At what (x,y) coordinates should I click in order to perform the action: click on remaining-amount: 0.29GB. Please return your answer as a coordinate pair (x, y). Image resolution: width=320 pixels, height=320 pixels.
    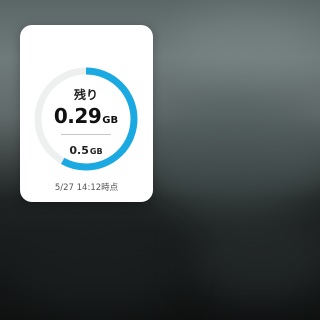
    Looking at the image, I should click on (86, 116).